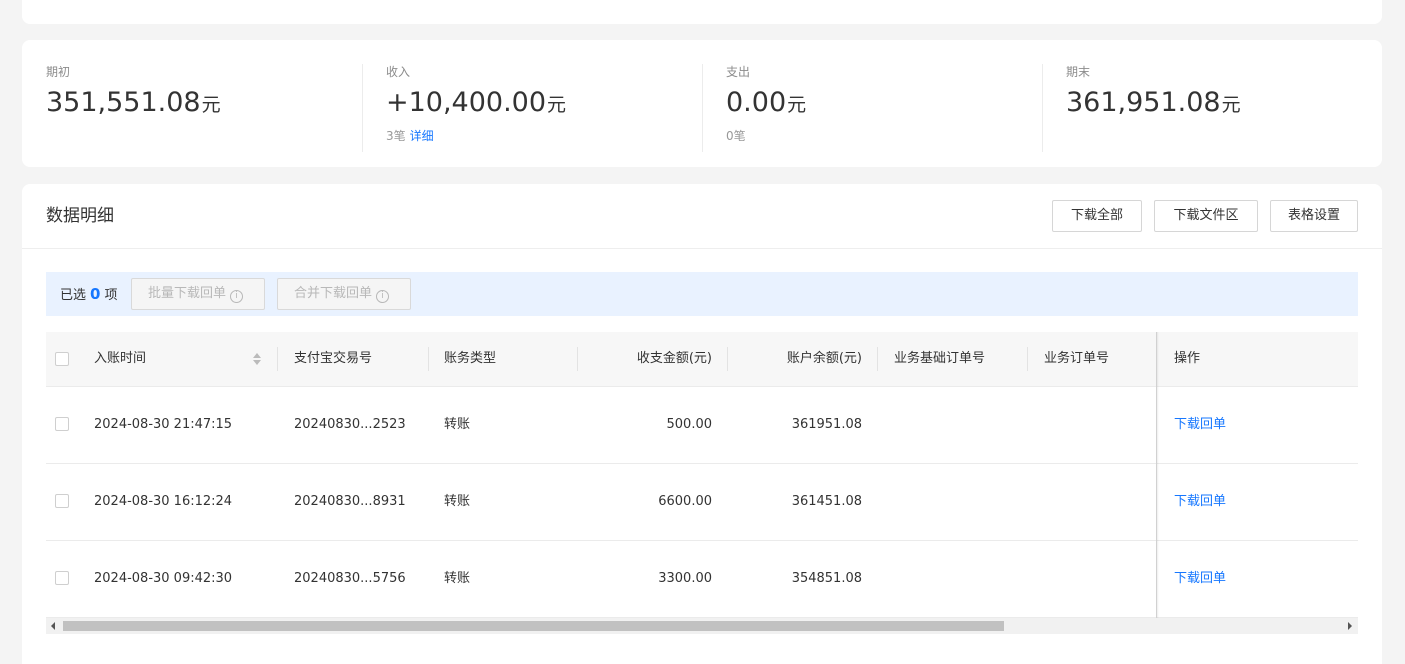  Describe the element at coordinates (1077, 358) in the screenshot. I see `col-header-order: 业务订单号` at that location.